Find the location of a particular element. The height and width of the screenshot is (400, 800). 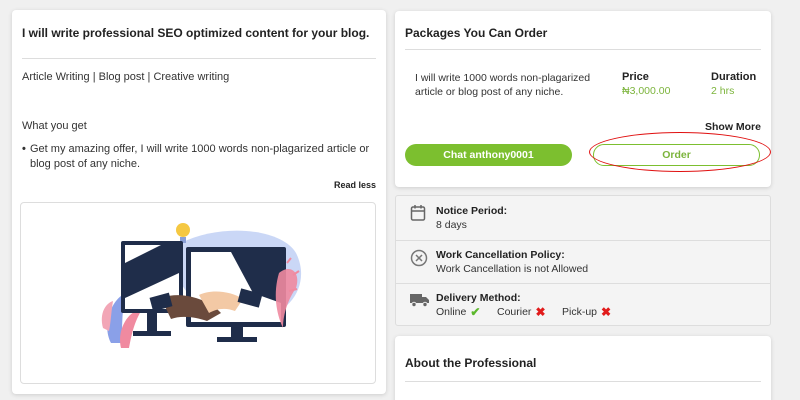

delivery-option-label: Courier is located at coordinates (514, 312).